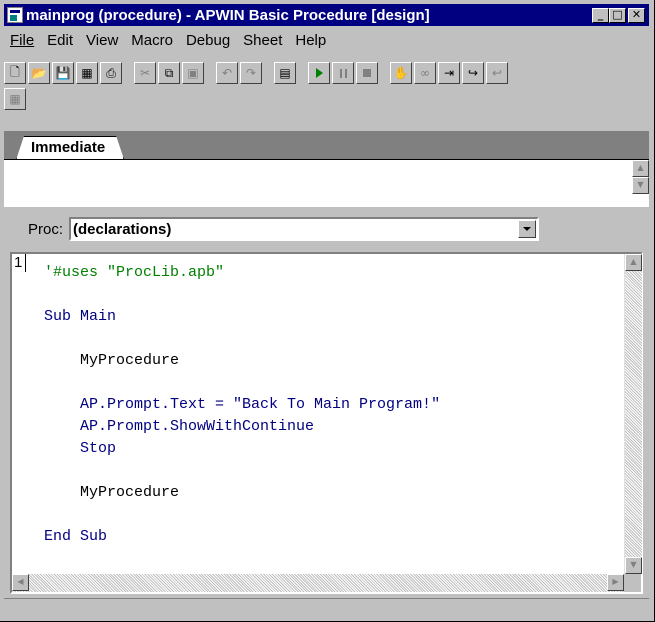 The height and width of the screenshot is (622, 655). What do you see at coordinates (636, 15) in the screenshot?
I see `close-button: ✕` at bounding box center [636, 15].